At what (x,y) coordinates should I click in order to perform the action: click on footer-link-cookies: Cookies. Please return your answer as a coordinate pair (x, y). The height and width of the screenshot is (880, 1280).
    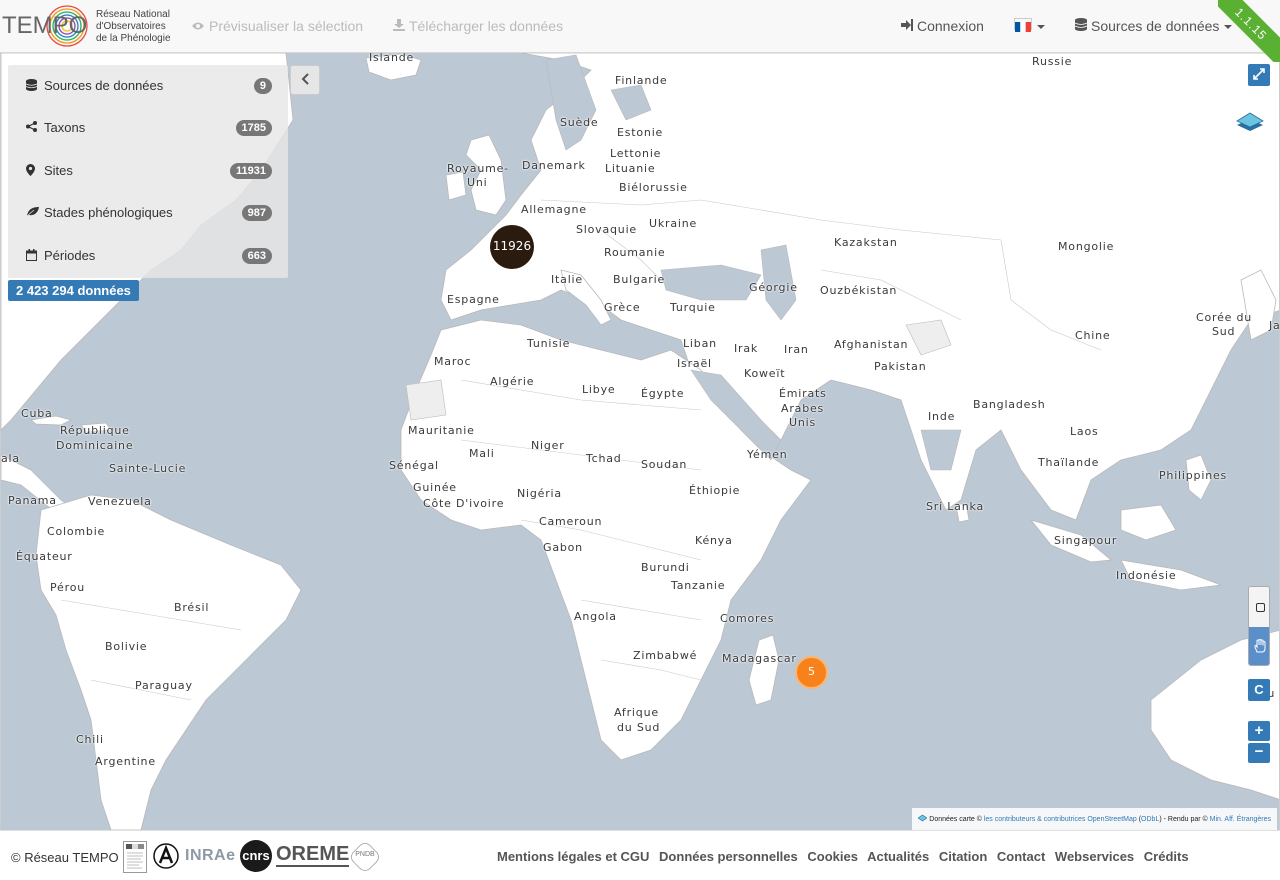
    Looking at the image, I should click on (832, 856).